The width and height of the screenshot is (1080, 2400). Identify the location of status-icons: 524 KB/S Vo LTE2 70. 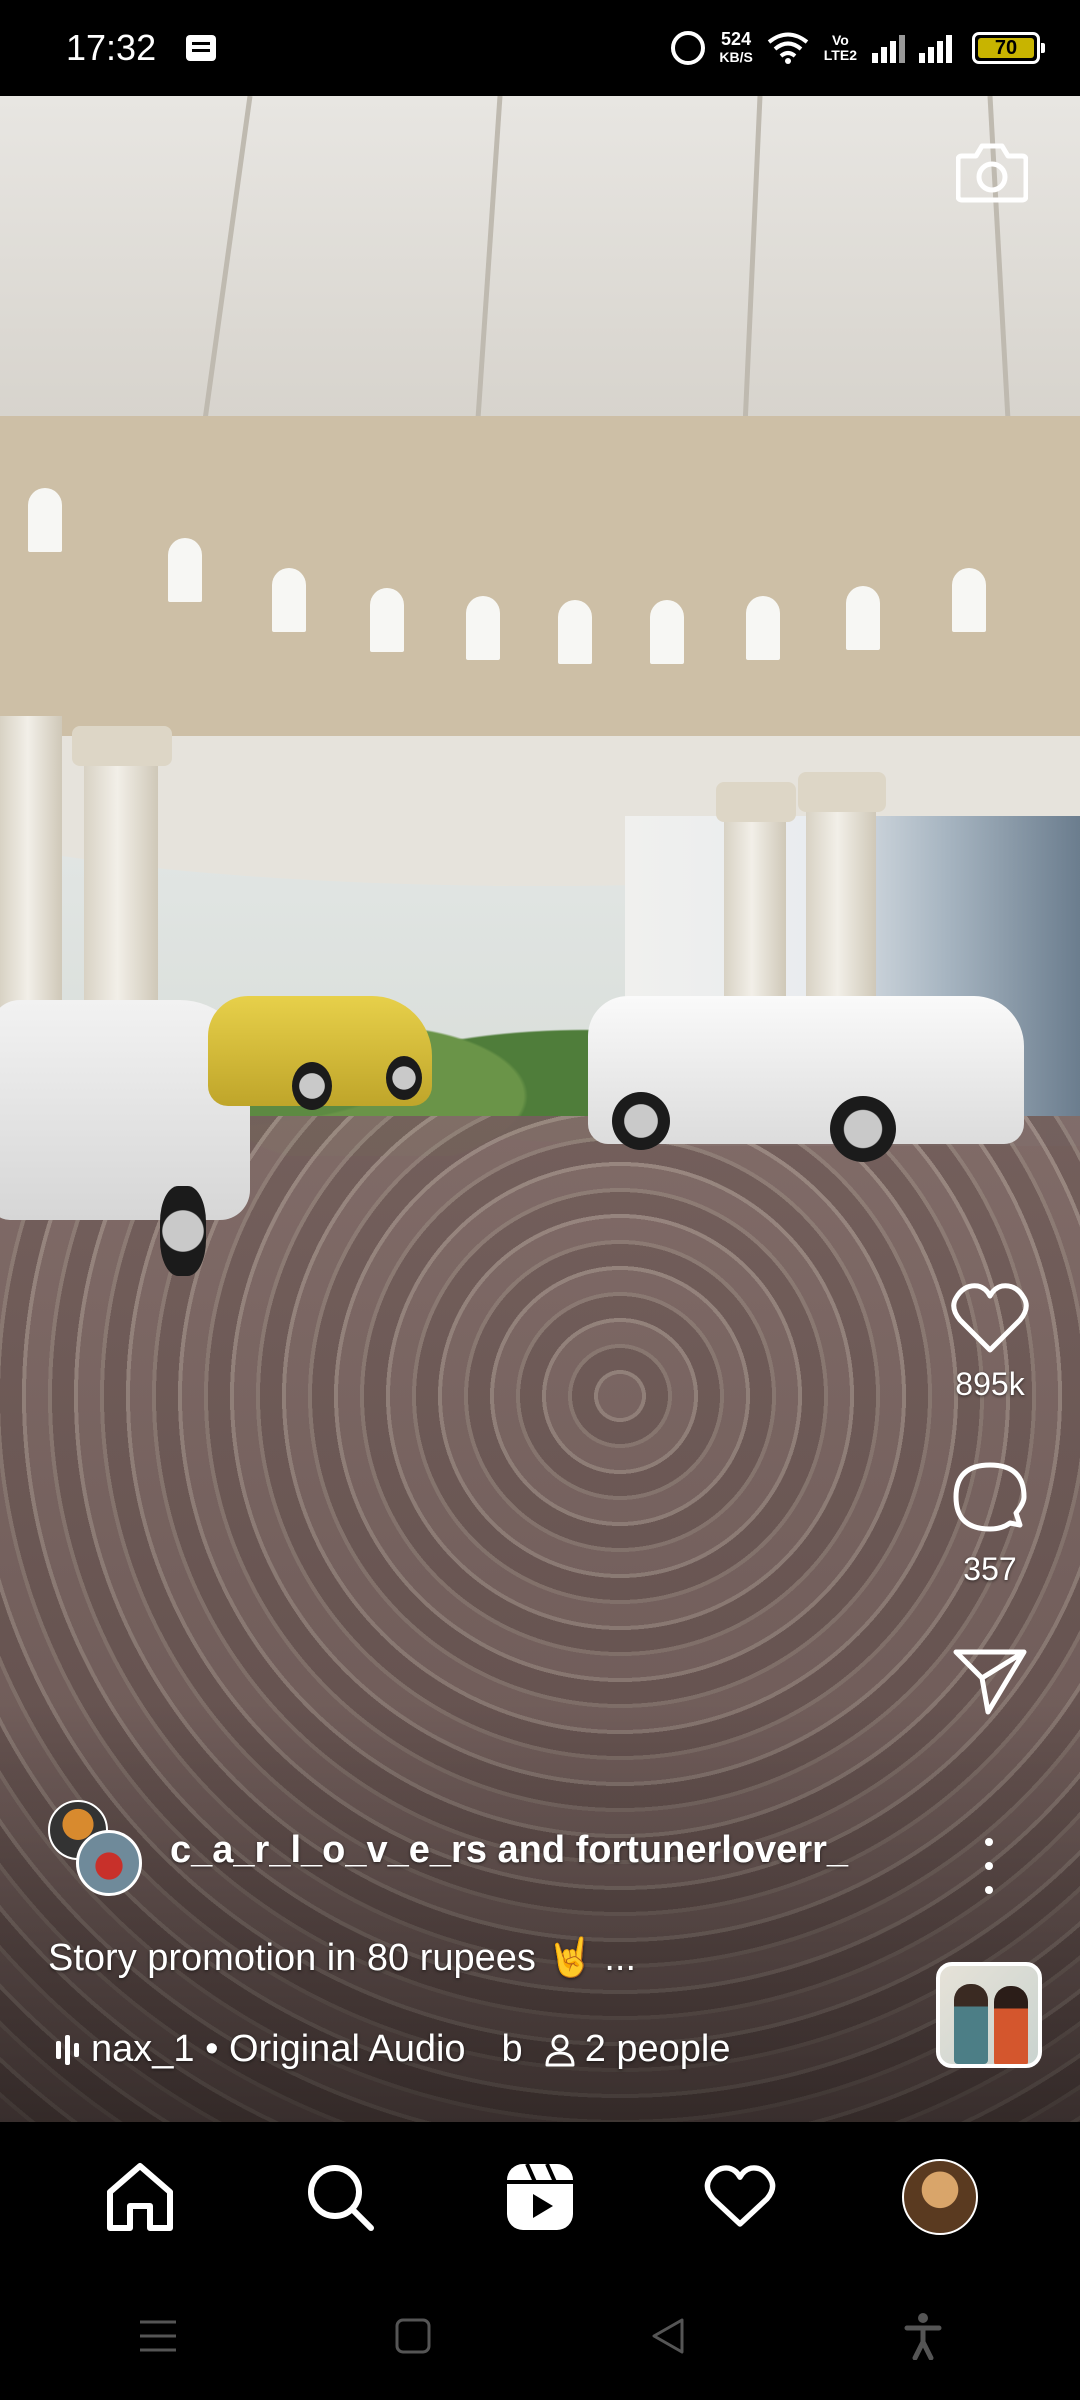
(858, 48).